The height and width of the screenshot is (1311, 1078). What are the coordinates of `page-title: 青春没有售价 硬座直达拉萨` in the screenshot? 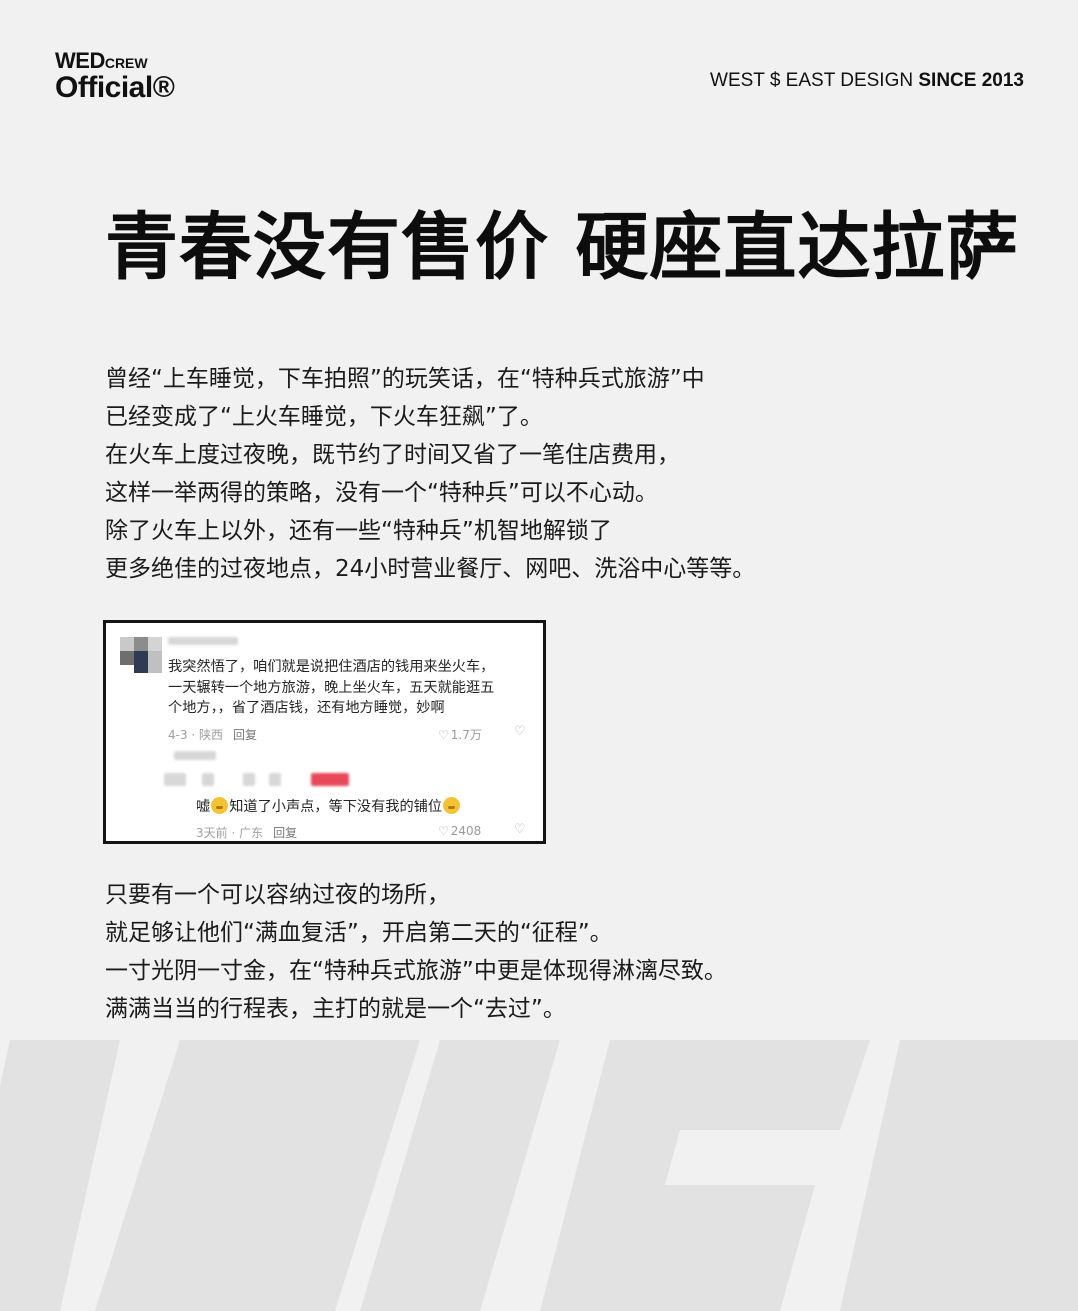 It's located at (562, 247).